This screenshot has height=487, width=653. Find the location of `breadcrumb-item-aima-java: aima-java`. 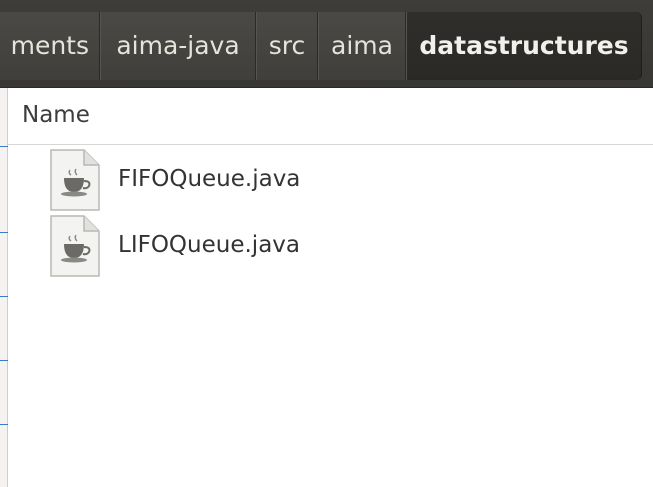

breadcrumb-item-aima-java: aima-java is located at coordinates (178, 46).